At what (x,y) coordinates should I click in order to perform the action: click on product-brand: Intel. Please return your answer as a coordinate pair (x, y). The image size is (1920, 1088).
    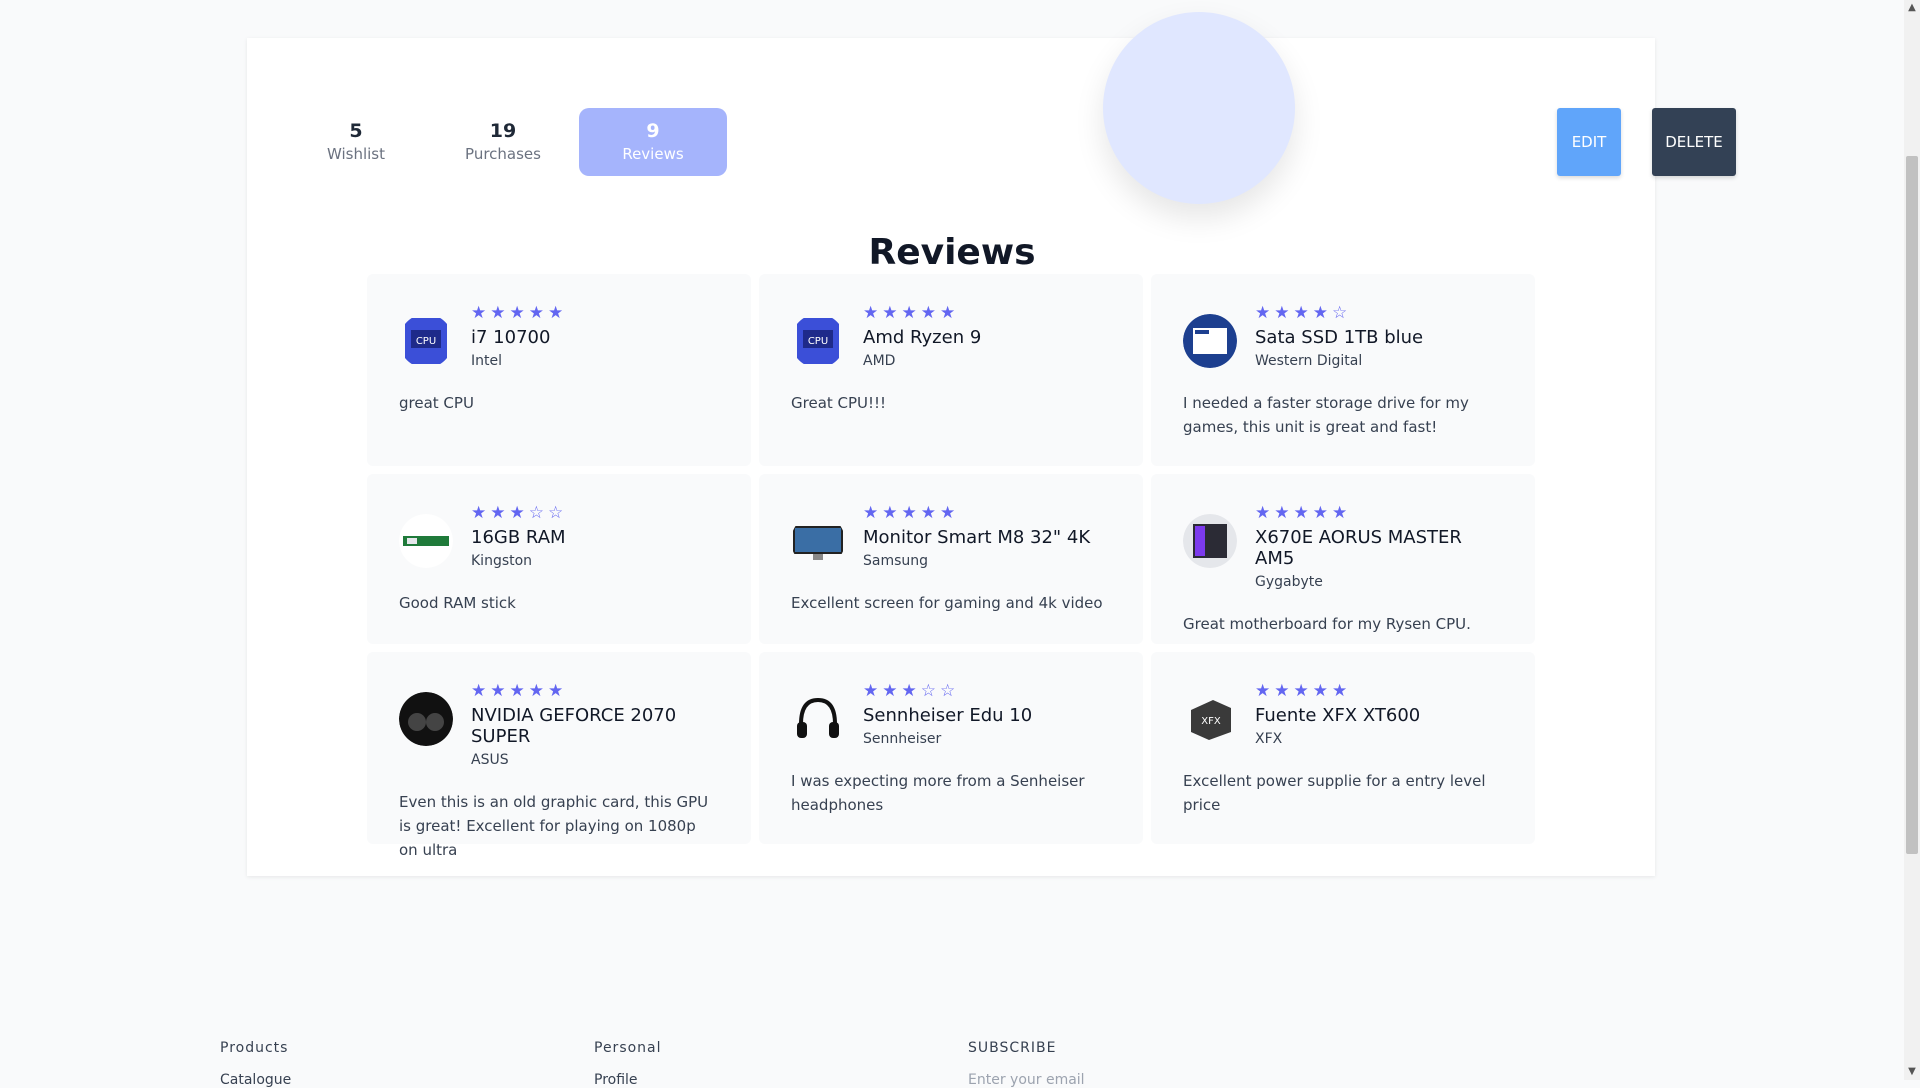
    Looking at the image, I should click on (486, 361).